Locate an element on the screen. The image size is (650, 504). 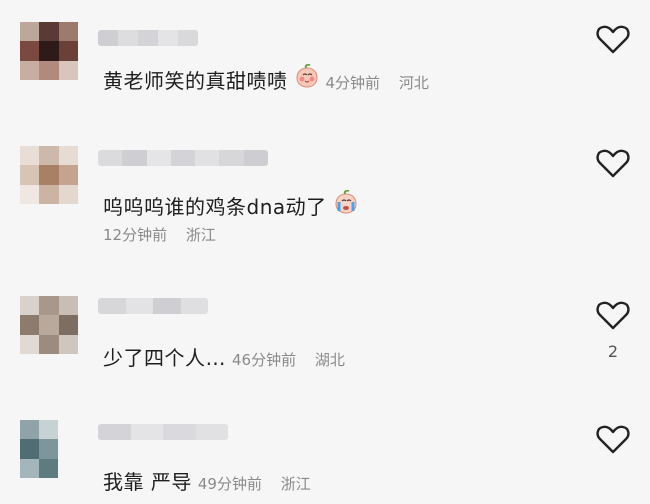
comment-meta: 49分钟前 浙江 is located at coordinates (254, 483).